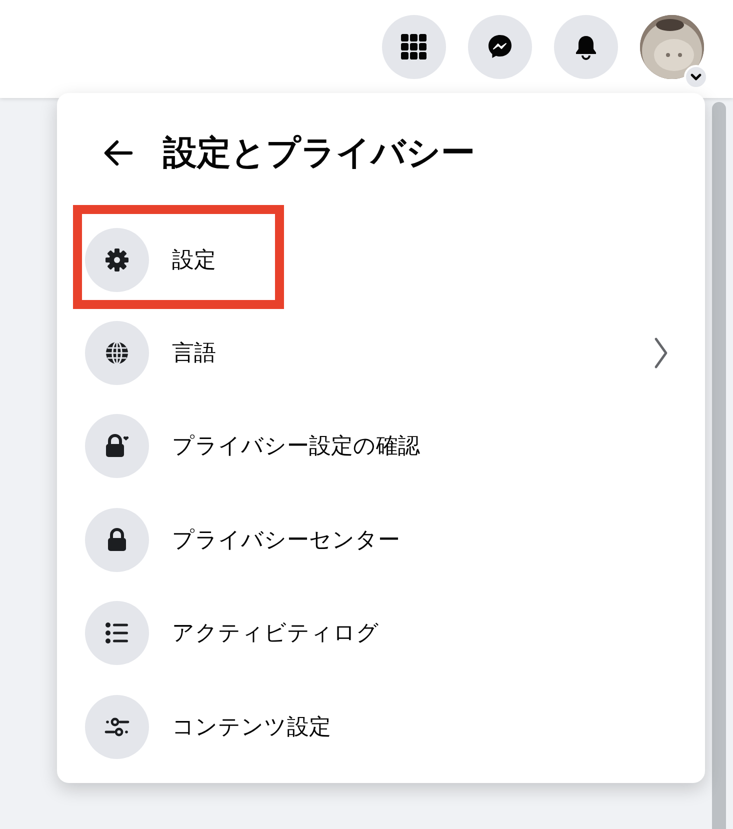 This screenshot has width=733, height=829. What do you see at coordinates (117, 259) in the screenshot?
I see `gear-icon` at bounding box center [117, 259].